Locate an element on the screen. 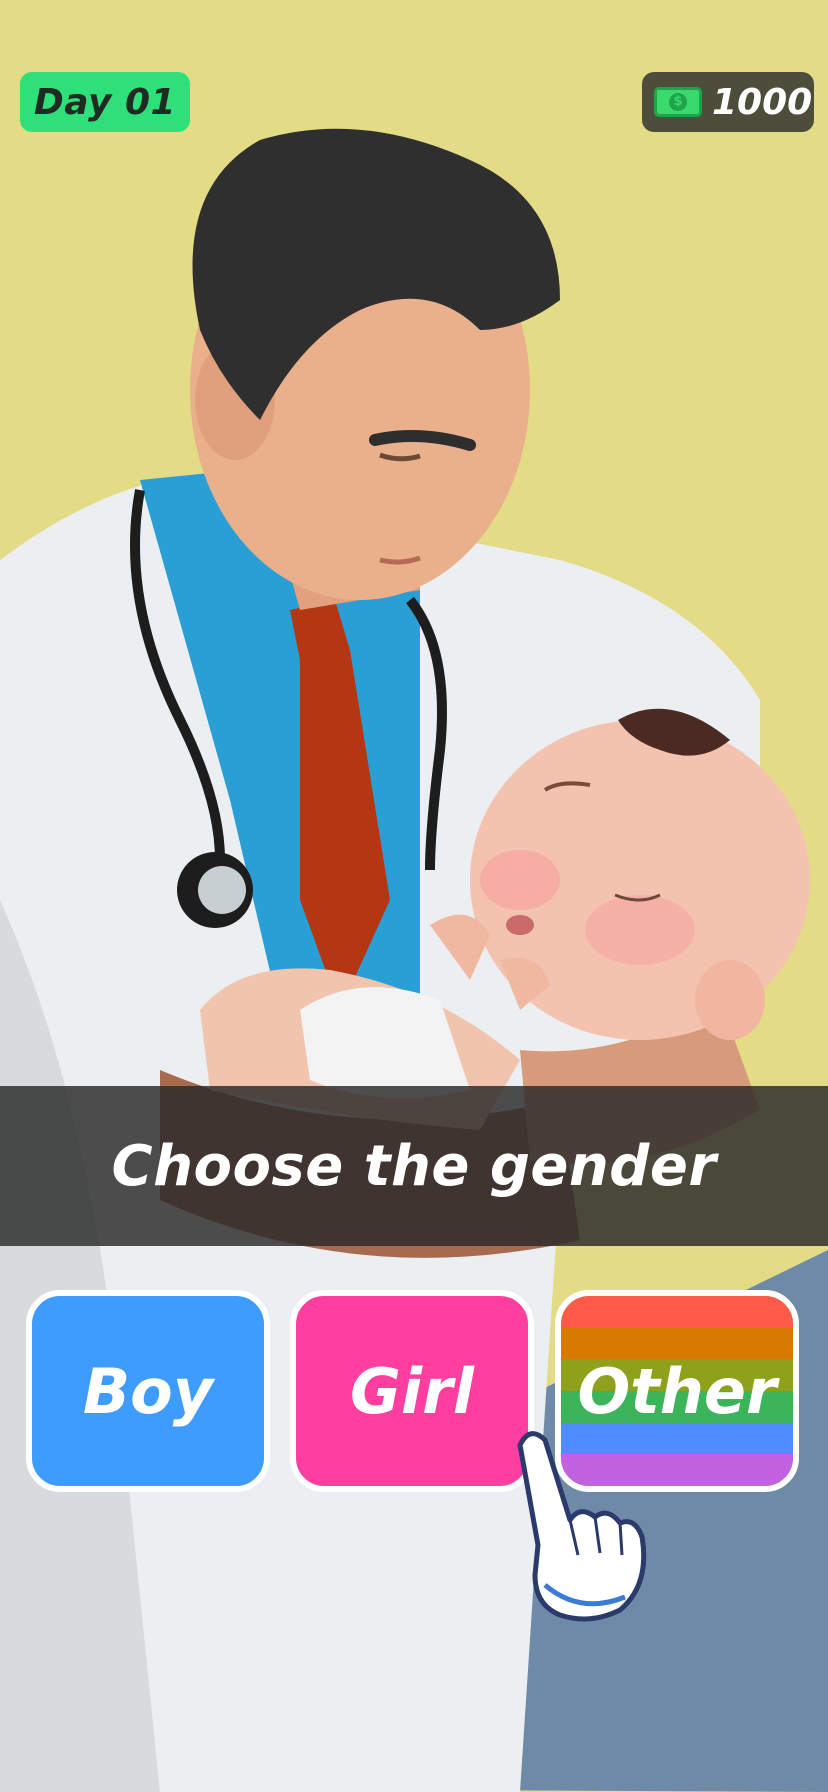  other-button-label: Other is located at coordinates (677, 1391).